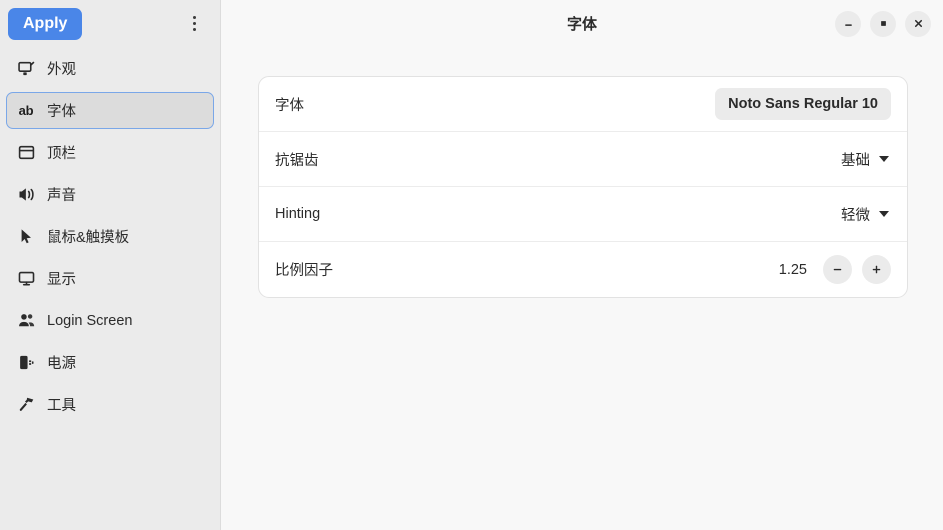 The image size is (943, 530). What do you see at coordinates (837, 269) in the screenshot?
I see `scale-factor-decrement-button` at bounding box center [837, 269].